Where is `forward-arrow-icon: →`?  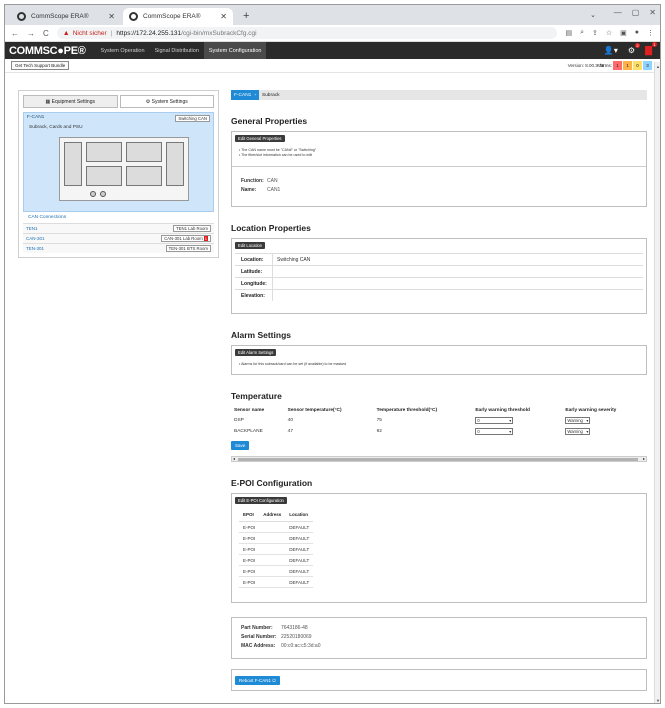 forward-arrow-icon: → is located at coordinates (31, 33).